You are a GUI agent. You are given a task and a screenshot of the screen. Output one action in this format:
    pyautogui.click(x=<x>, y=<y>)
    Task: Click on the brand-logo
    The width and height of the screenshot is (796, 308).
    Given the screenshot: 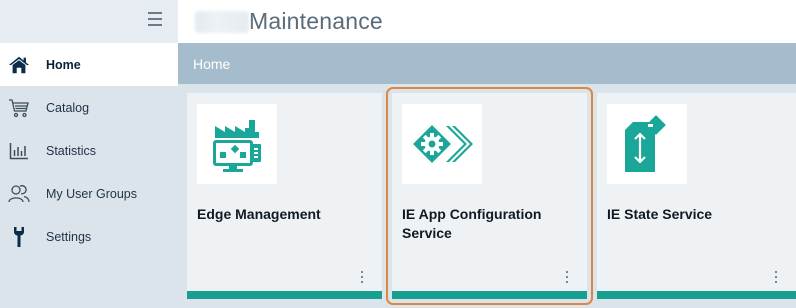 What is the action you would take?
    pyautogui.click(x=222, y=21)
    